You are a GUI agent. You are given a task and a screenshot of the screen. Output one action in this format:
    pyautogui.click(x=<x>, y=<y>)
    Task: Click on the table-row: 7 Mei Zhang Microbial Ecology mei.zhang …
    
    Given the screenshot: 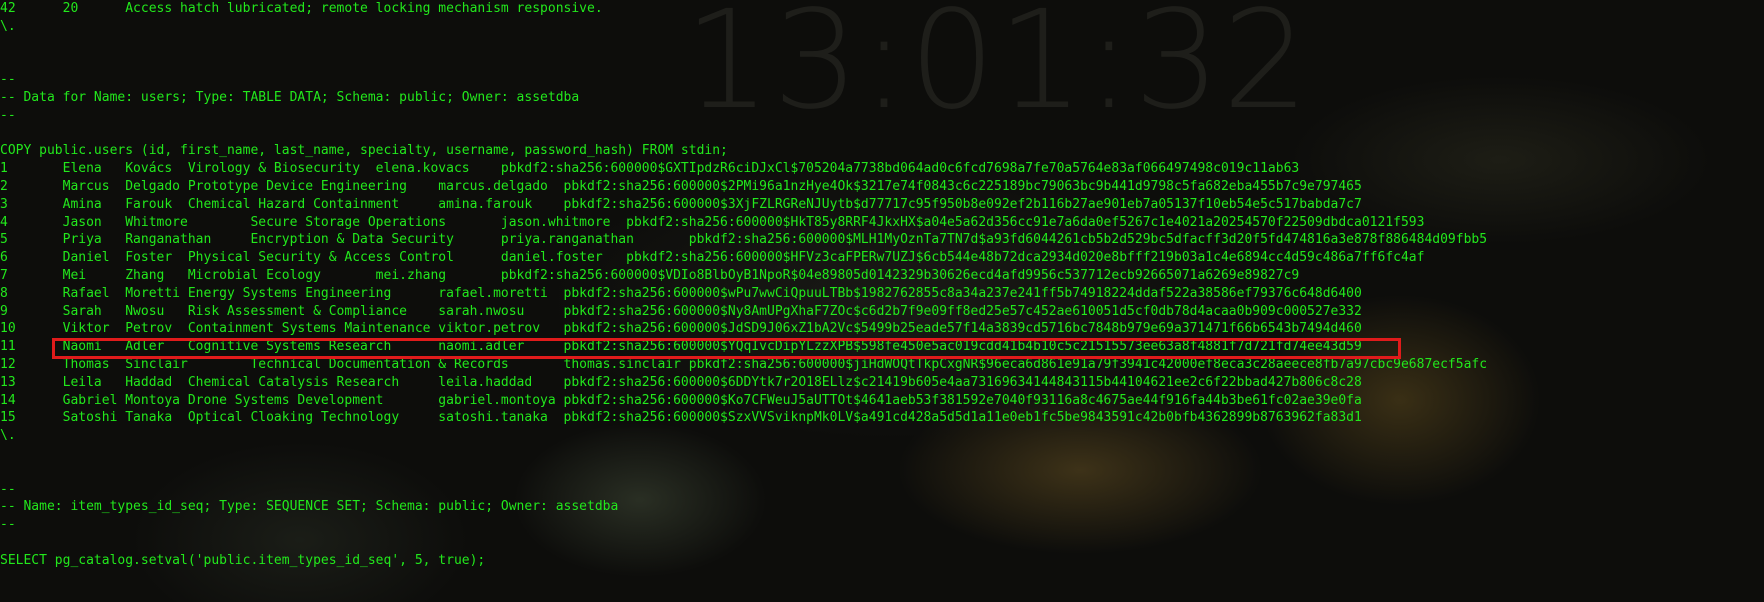 What is the action you would take?
    pyautogui.click(x=650, y=275)
    